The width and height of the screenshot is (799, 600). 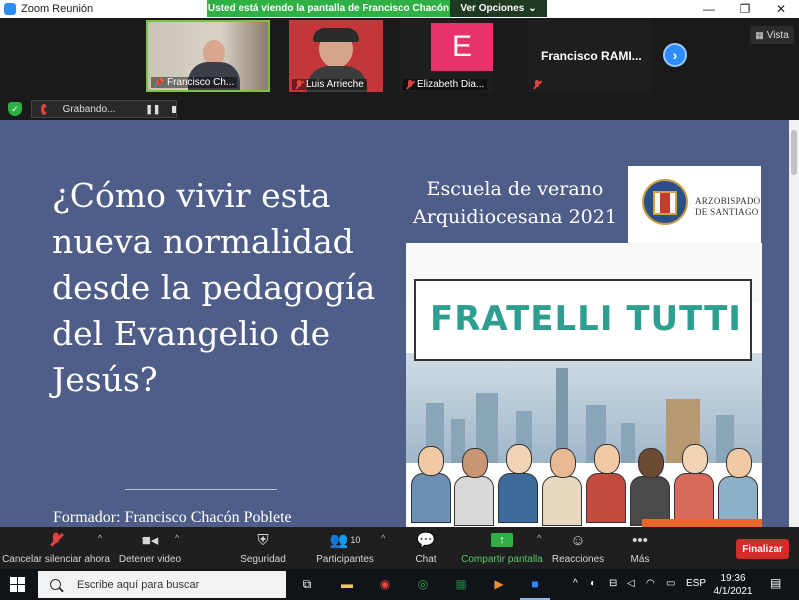 What do you see at coordinates (423, 584) in the screenshot?
I see `whatsapp-icon: ◎` at bounding box center [423, 584].